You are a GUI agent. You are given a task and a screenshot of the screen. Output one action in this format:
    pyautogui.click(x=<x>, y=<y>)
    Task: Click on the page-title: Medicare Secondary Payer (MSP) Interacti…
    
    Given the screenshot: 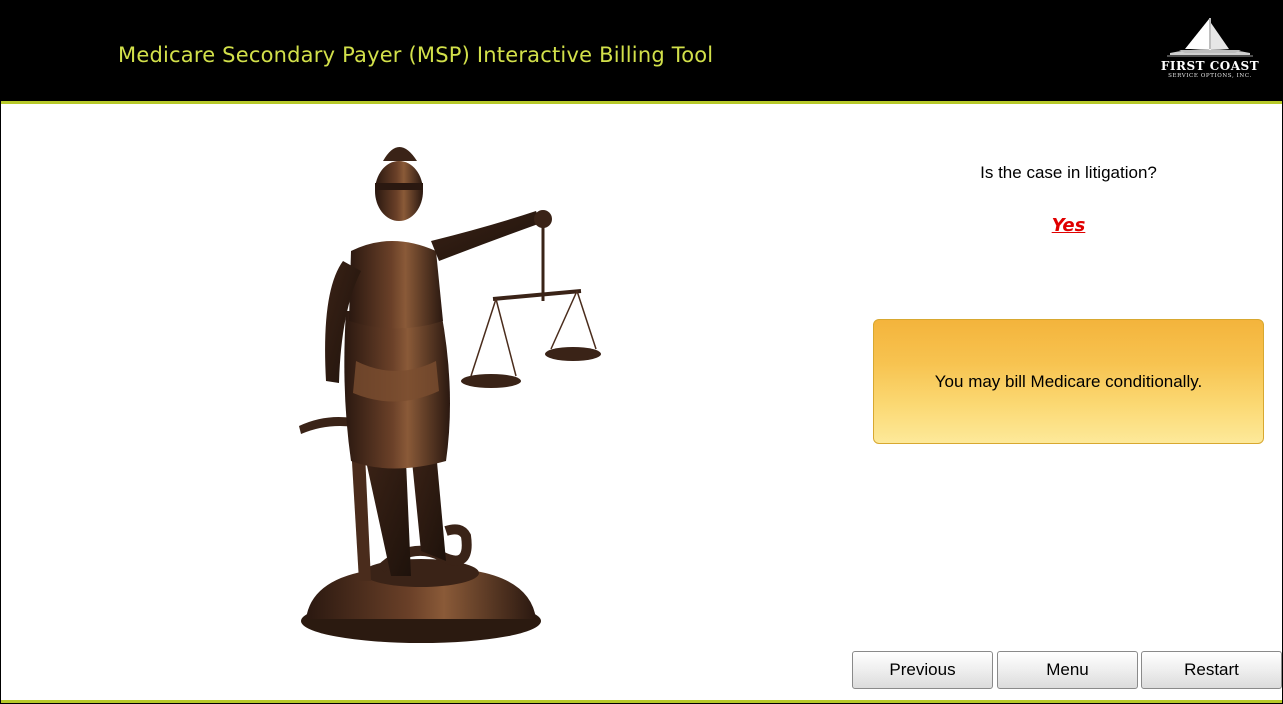 What is the action you would take?
    pyautogui.click(x=416, y=55)
    